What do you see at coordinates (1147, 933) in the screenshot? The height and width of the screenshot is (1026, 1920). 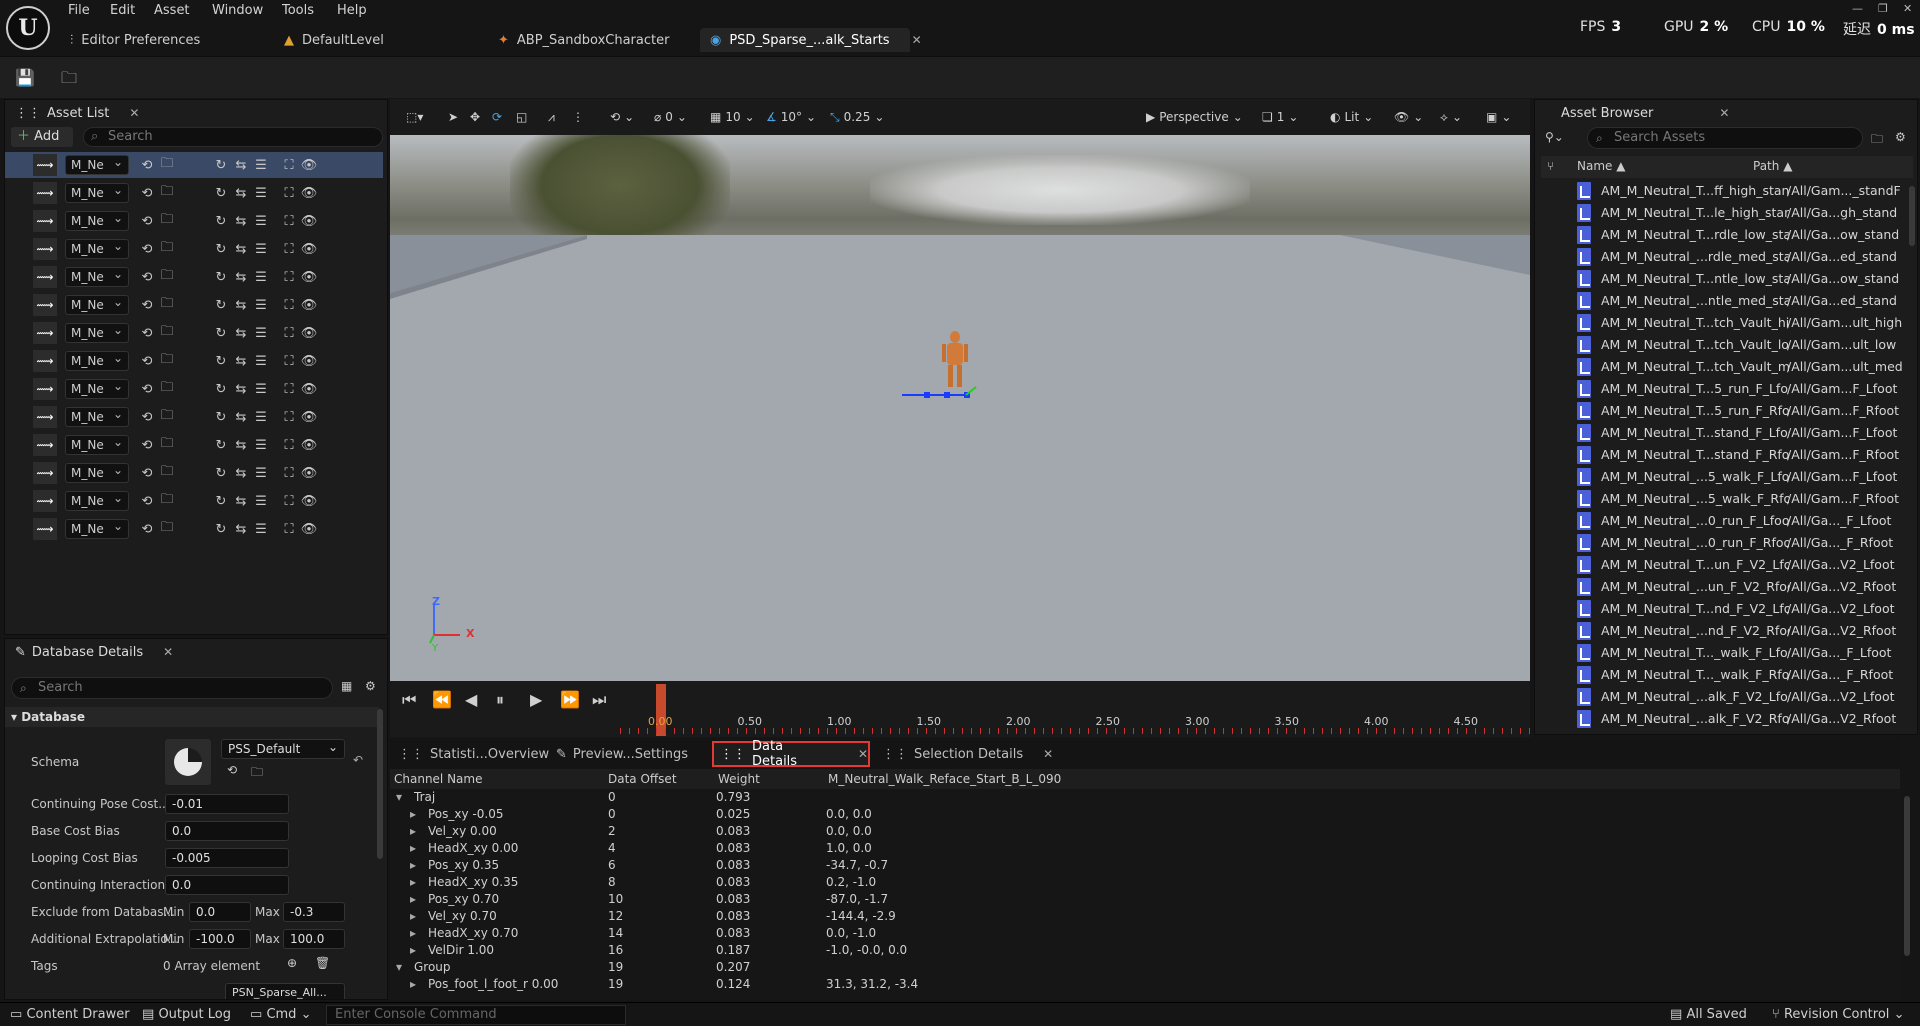 I see `table-row: ▸ HeadX_xy 0.70 14 0.083 0.0, -1.0` at bounding box center [1147, 933].